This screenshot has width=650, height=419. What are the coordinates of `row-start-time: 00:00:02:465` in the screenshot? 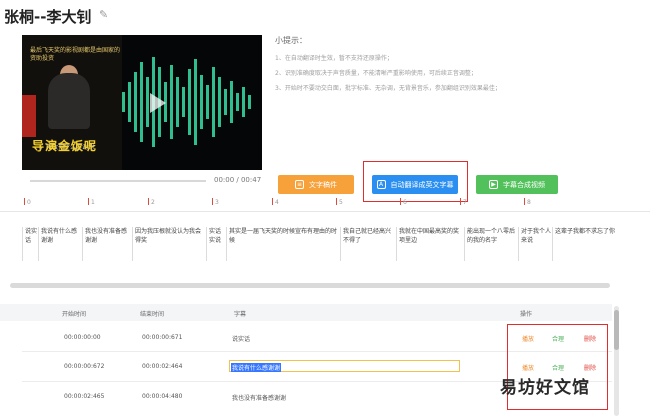 It's located at (84, 396).